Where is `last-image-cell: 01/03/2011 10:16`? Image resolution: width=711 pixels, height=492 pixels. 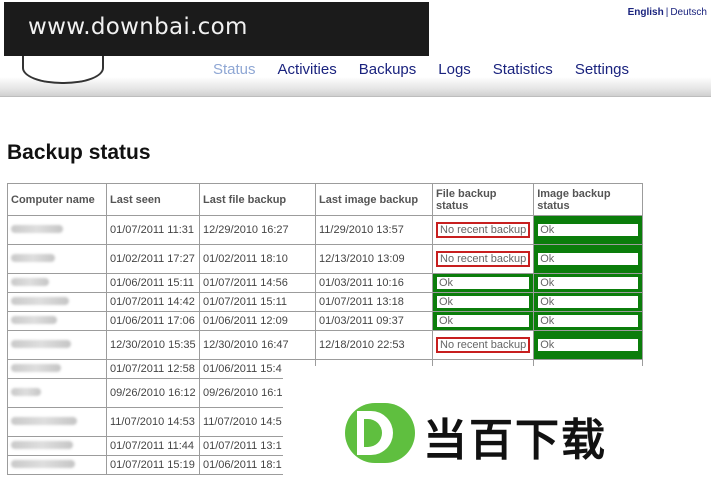
last-image-cell: 01/03/2011 10:16 is located at coordinates (374, 283).